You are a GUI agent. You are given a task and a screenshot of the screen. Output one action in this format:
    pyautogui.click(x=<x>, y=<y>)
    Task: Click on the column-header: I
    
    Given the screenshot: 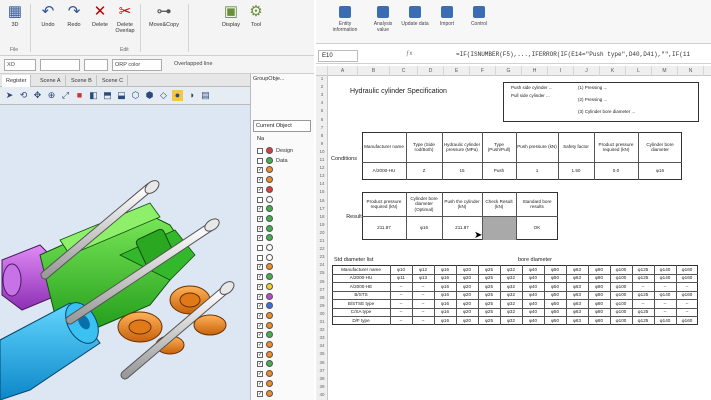 What is the action you would take?
    pyautogui.click(x=561, y=71)
    